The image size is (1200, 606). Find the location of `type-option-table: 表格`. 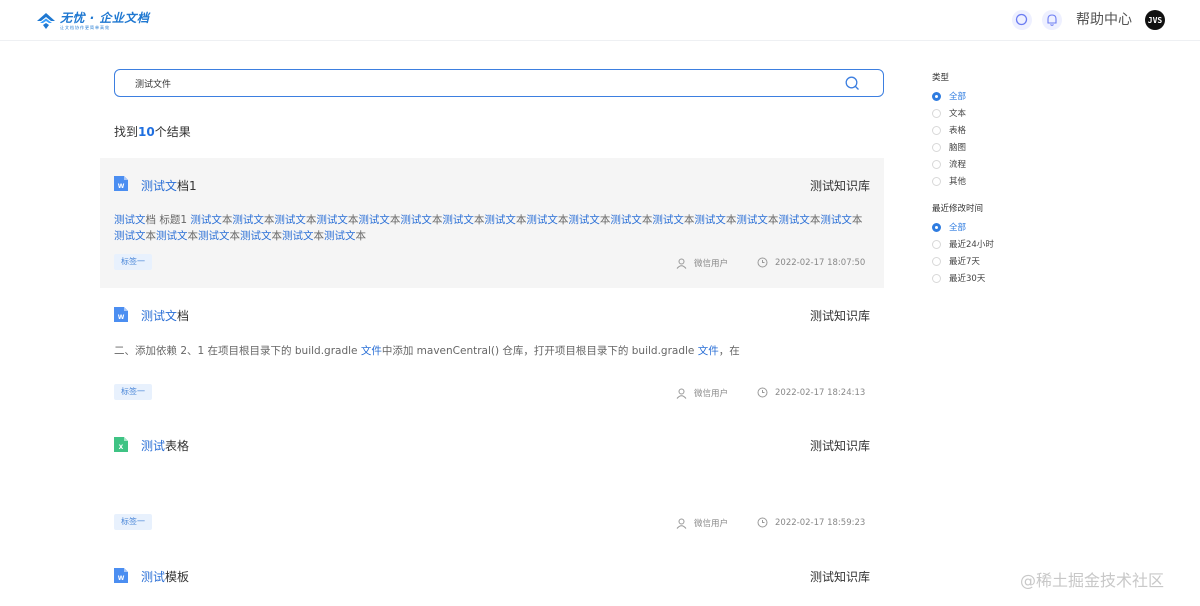

type-option-table: 表格 is located at coordinates (949, 130).